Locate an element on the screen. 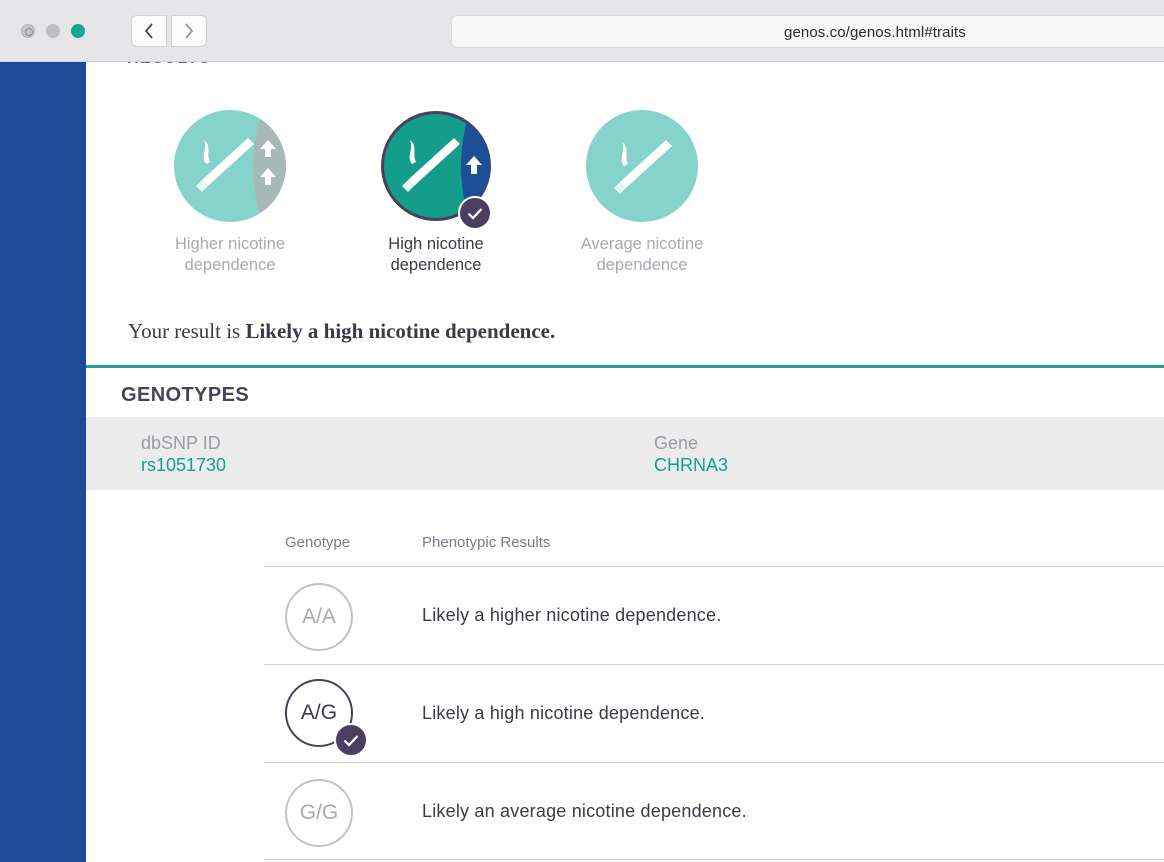 The width and height of the screenshot is (1164, 862). address-bar: genos.co/genos.html#traits is located at coordinates (807, 31).